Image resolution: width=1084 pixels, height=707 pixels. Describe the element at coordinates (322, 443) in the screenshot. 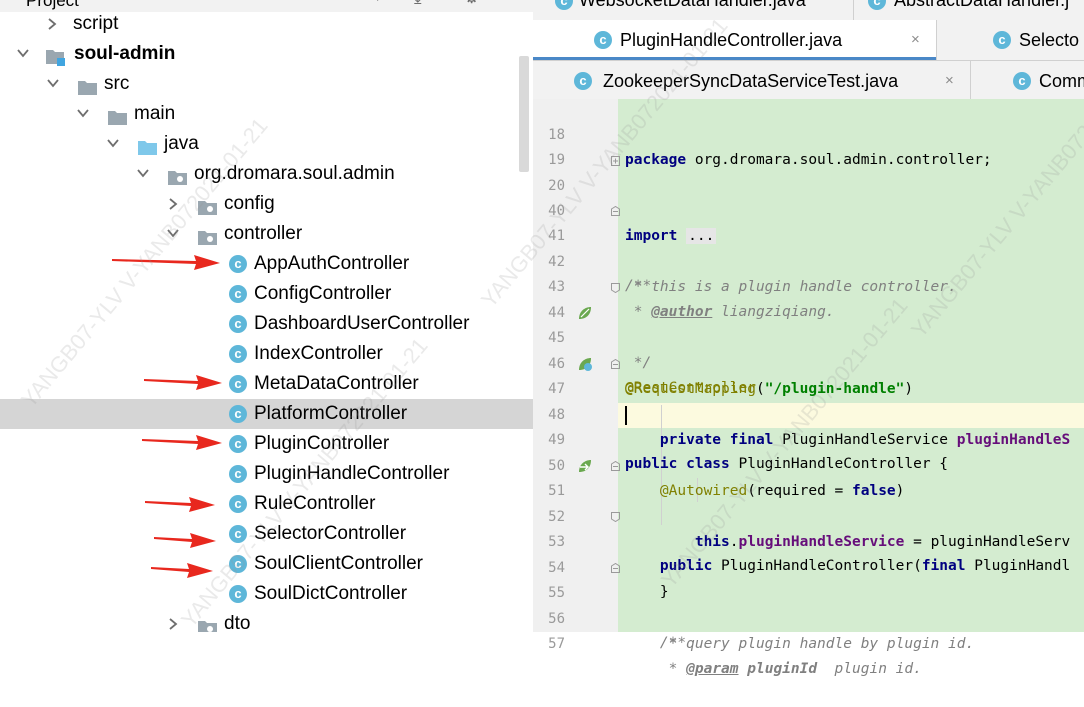

I see `tree-item-label: PluginController` at that location.